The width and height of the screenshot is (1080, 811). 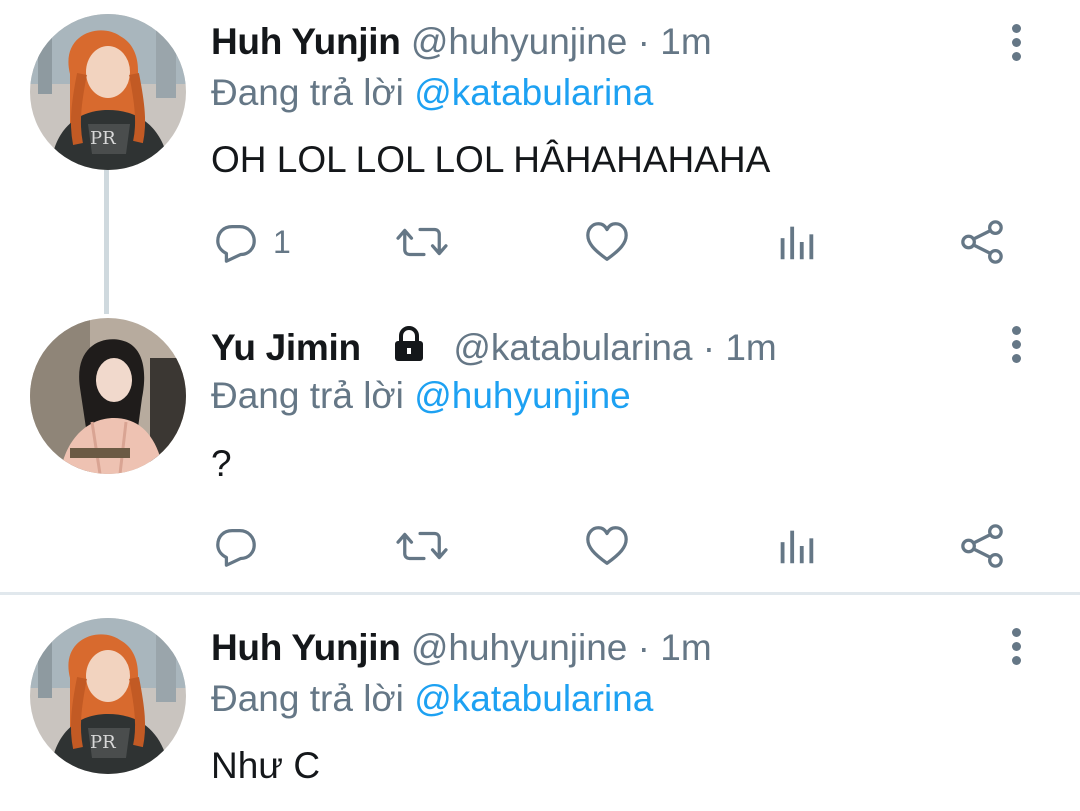 What do you see at coordinates (221, 463) in the screenshot?
I see `tweet-text: ?` at bounding box center [221, 463].